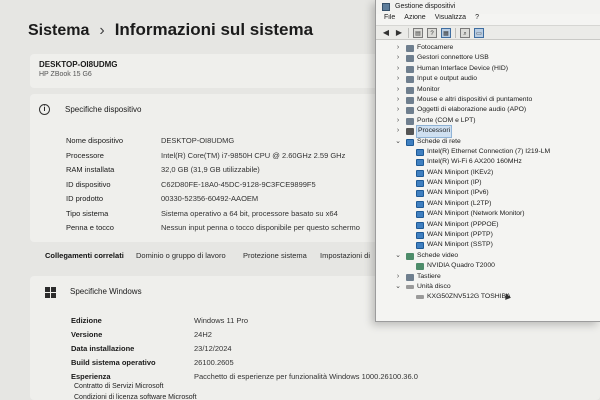 The width and height of the screenshot is (600, 400). I want to click on tree-item-label: Tastiere, so click(429, 276).